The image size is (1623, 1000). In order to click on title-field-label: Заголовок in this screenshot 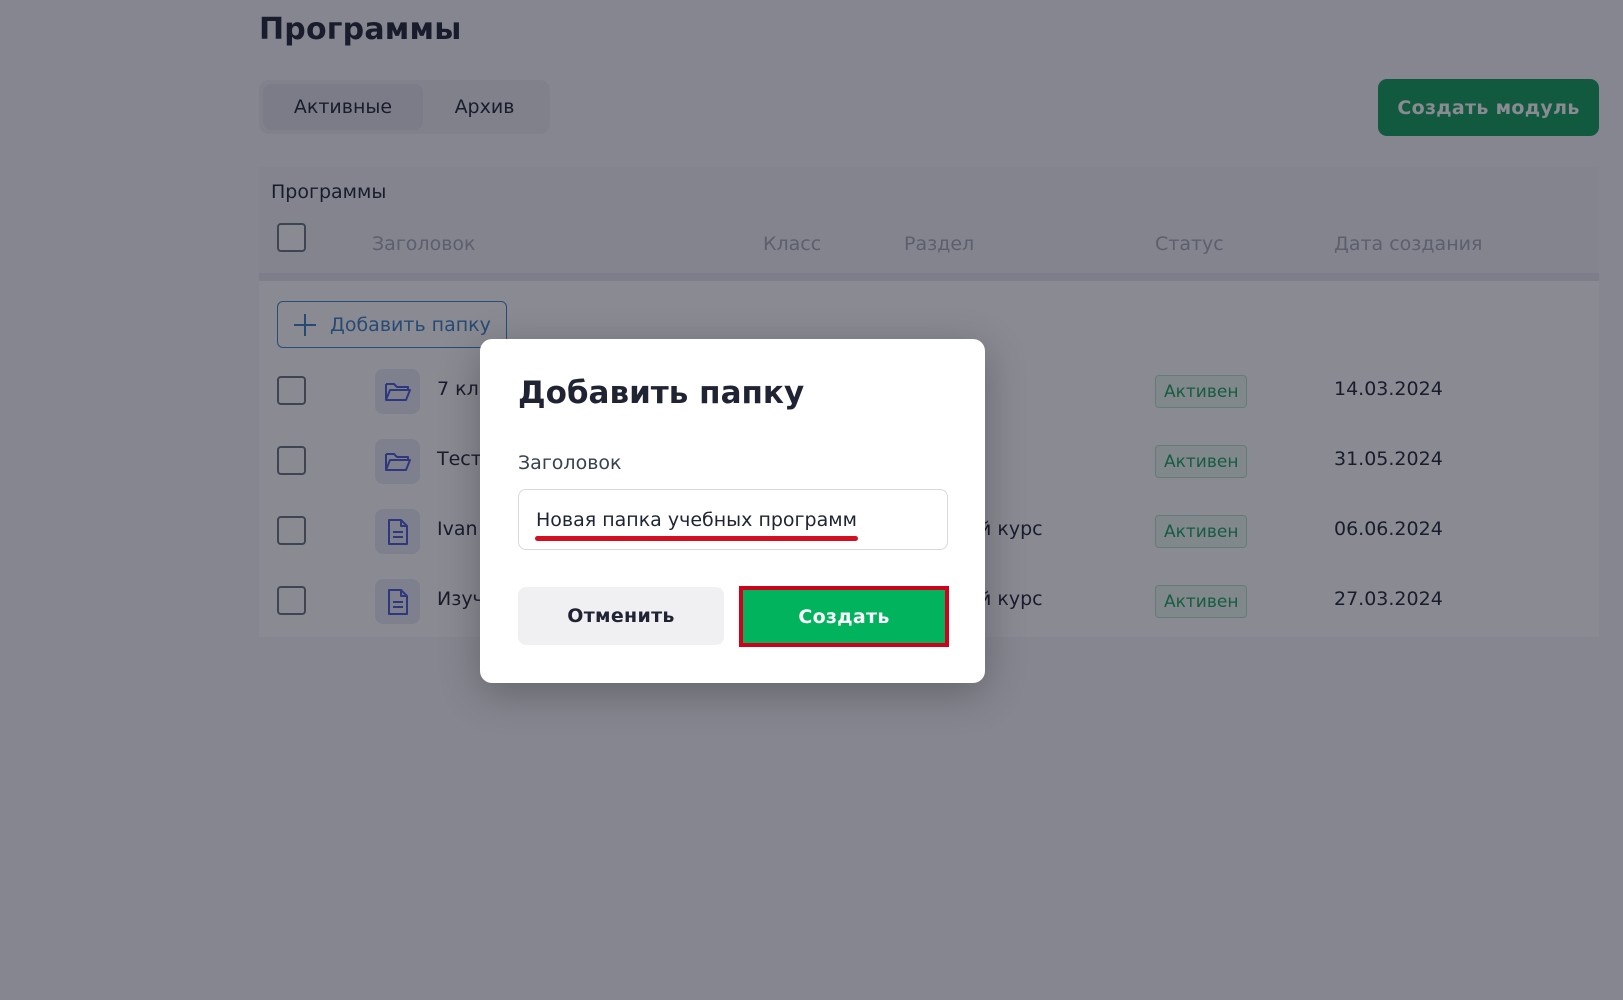, I will do `click(570, 463)`.